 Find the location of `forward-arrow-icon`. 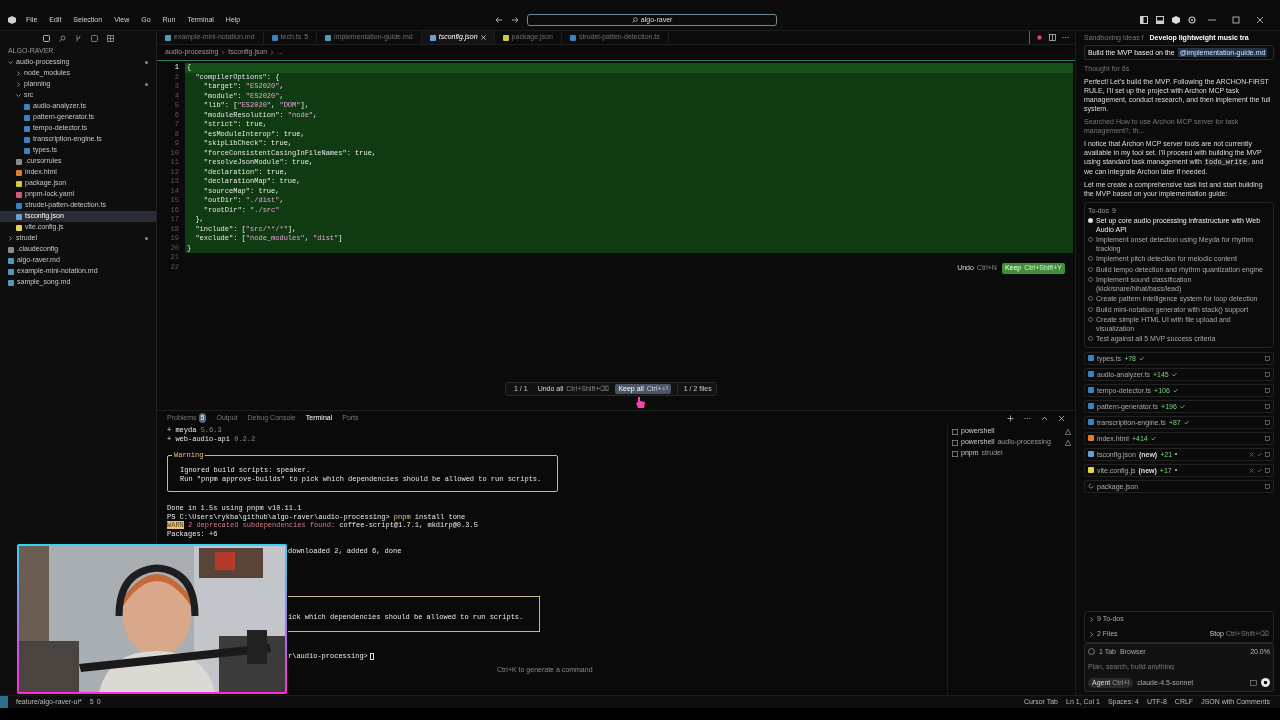

forward-arrow-icon is located at coordinates (515, 20).